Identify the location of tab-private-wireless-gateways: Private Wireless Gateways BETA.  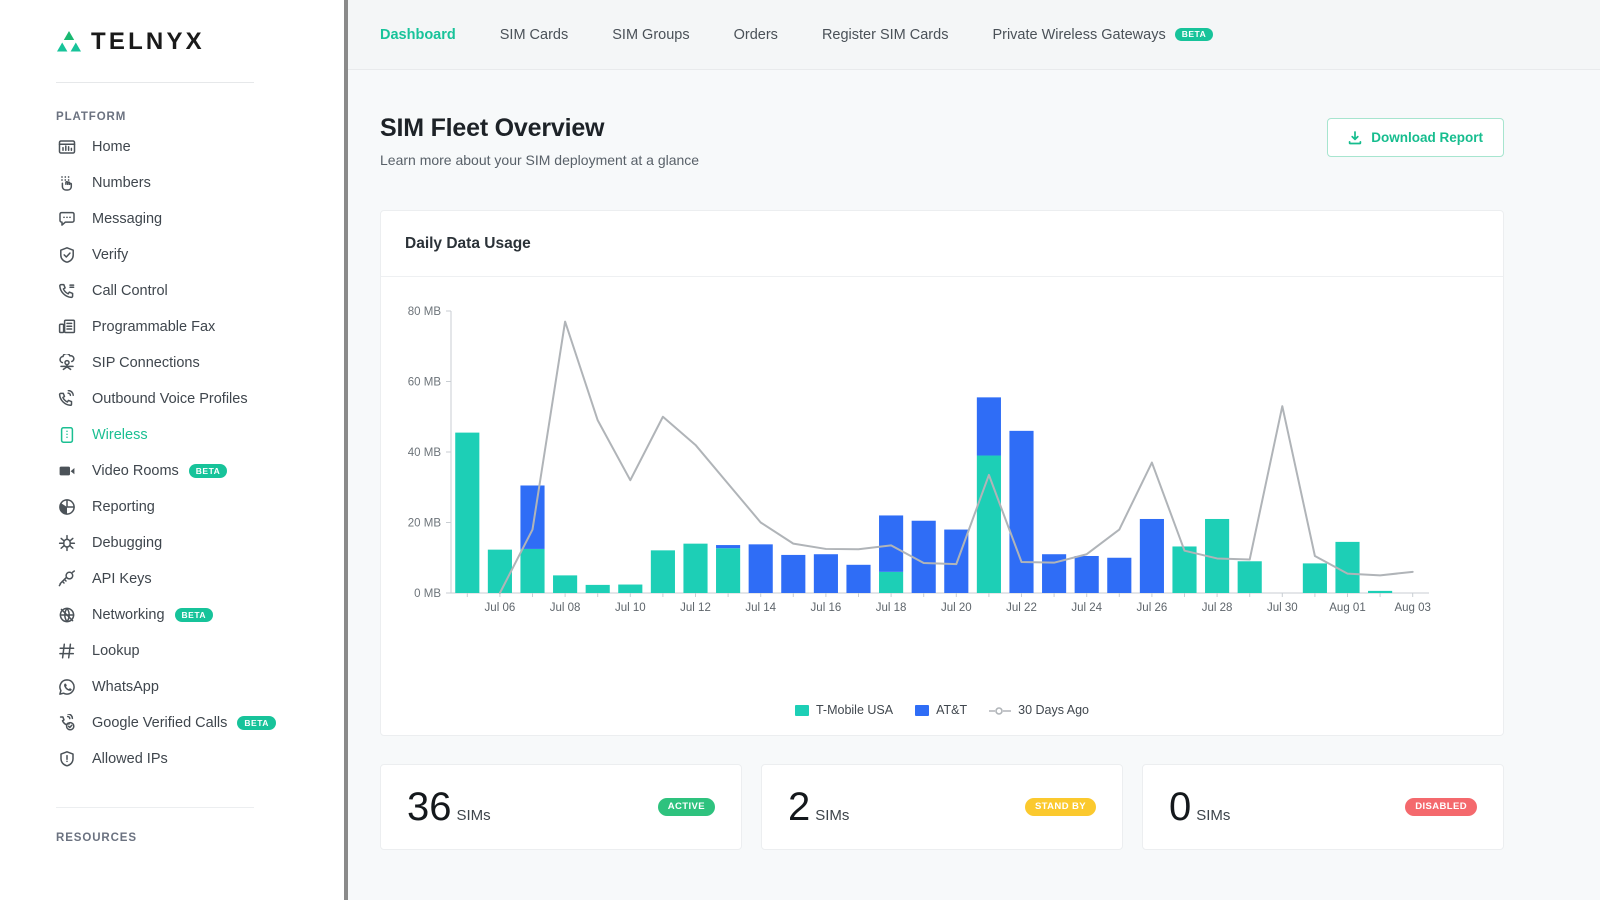
(1102, 35).